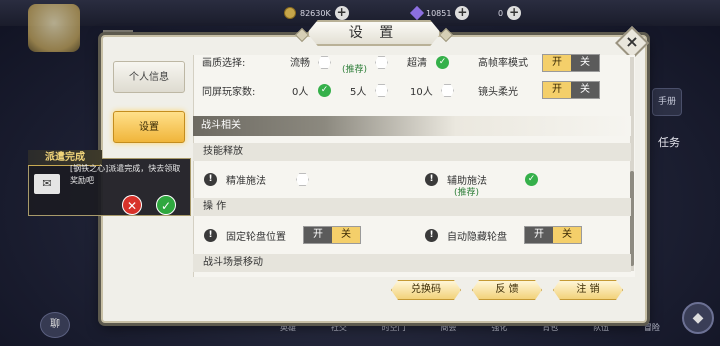  Describe the element at coordinates (632, 218) in the screenshot. I see `scrollbar-thumb` at that location.